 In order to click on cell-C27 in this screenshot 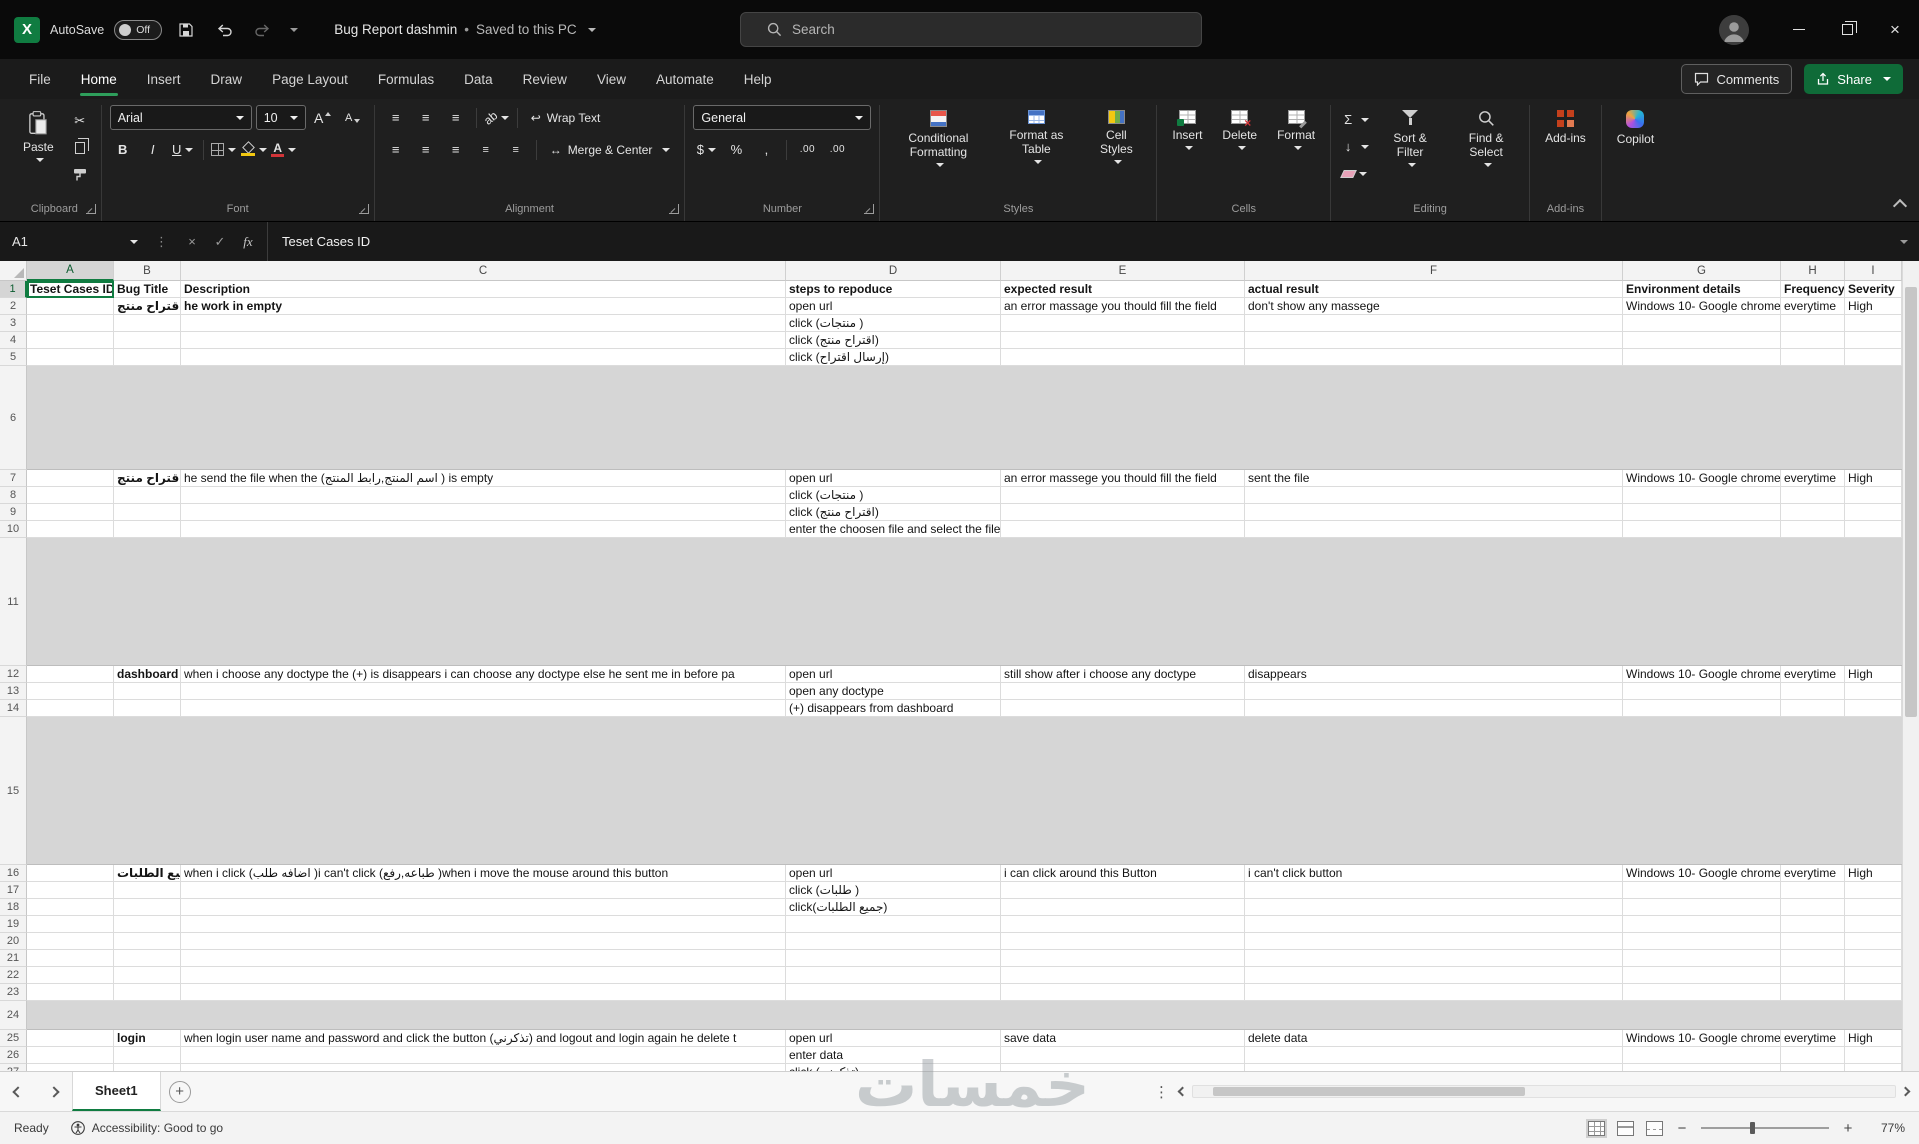, I will do `click(483, 1067)`.